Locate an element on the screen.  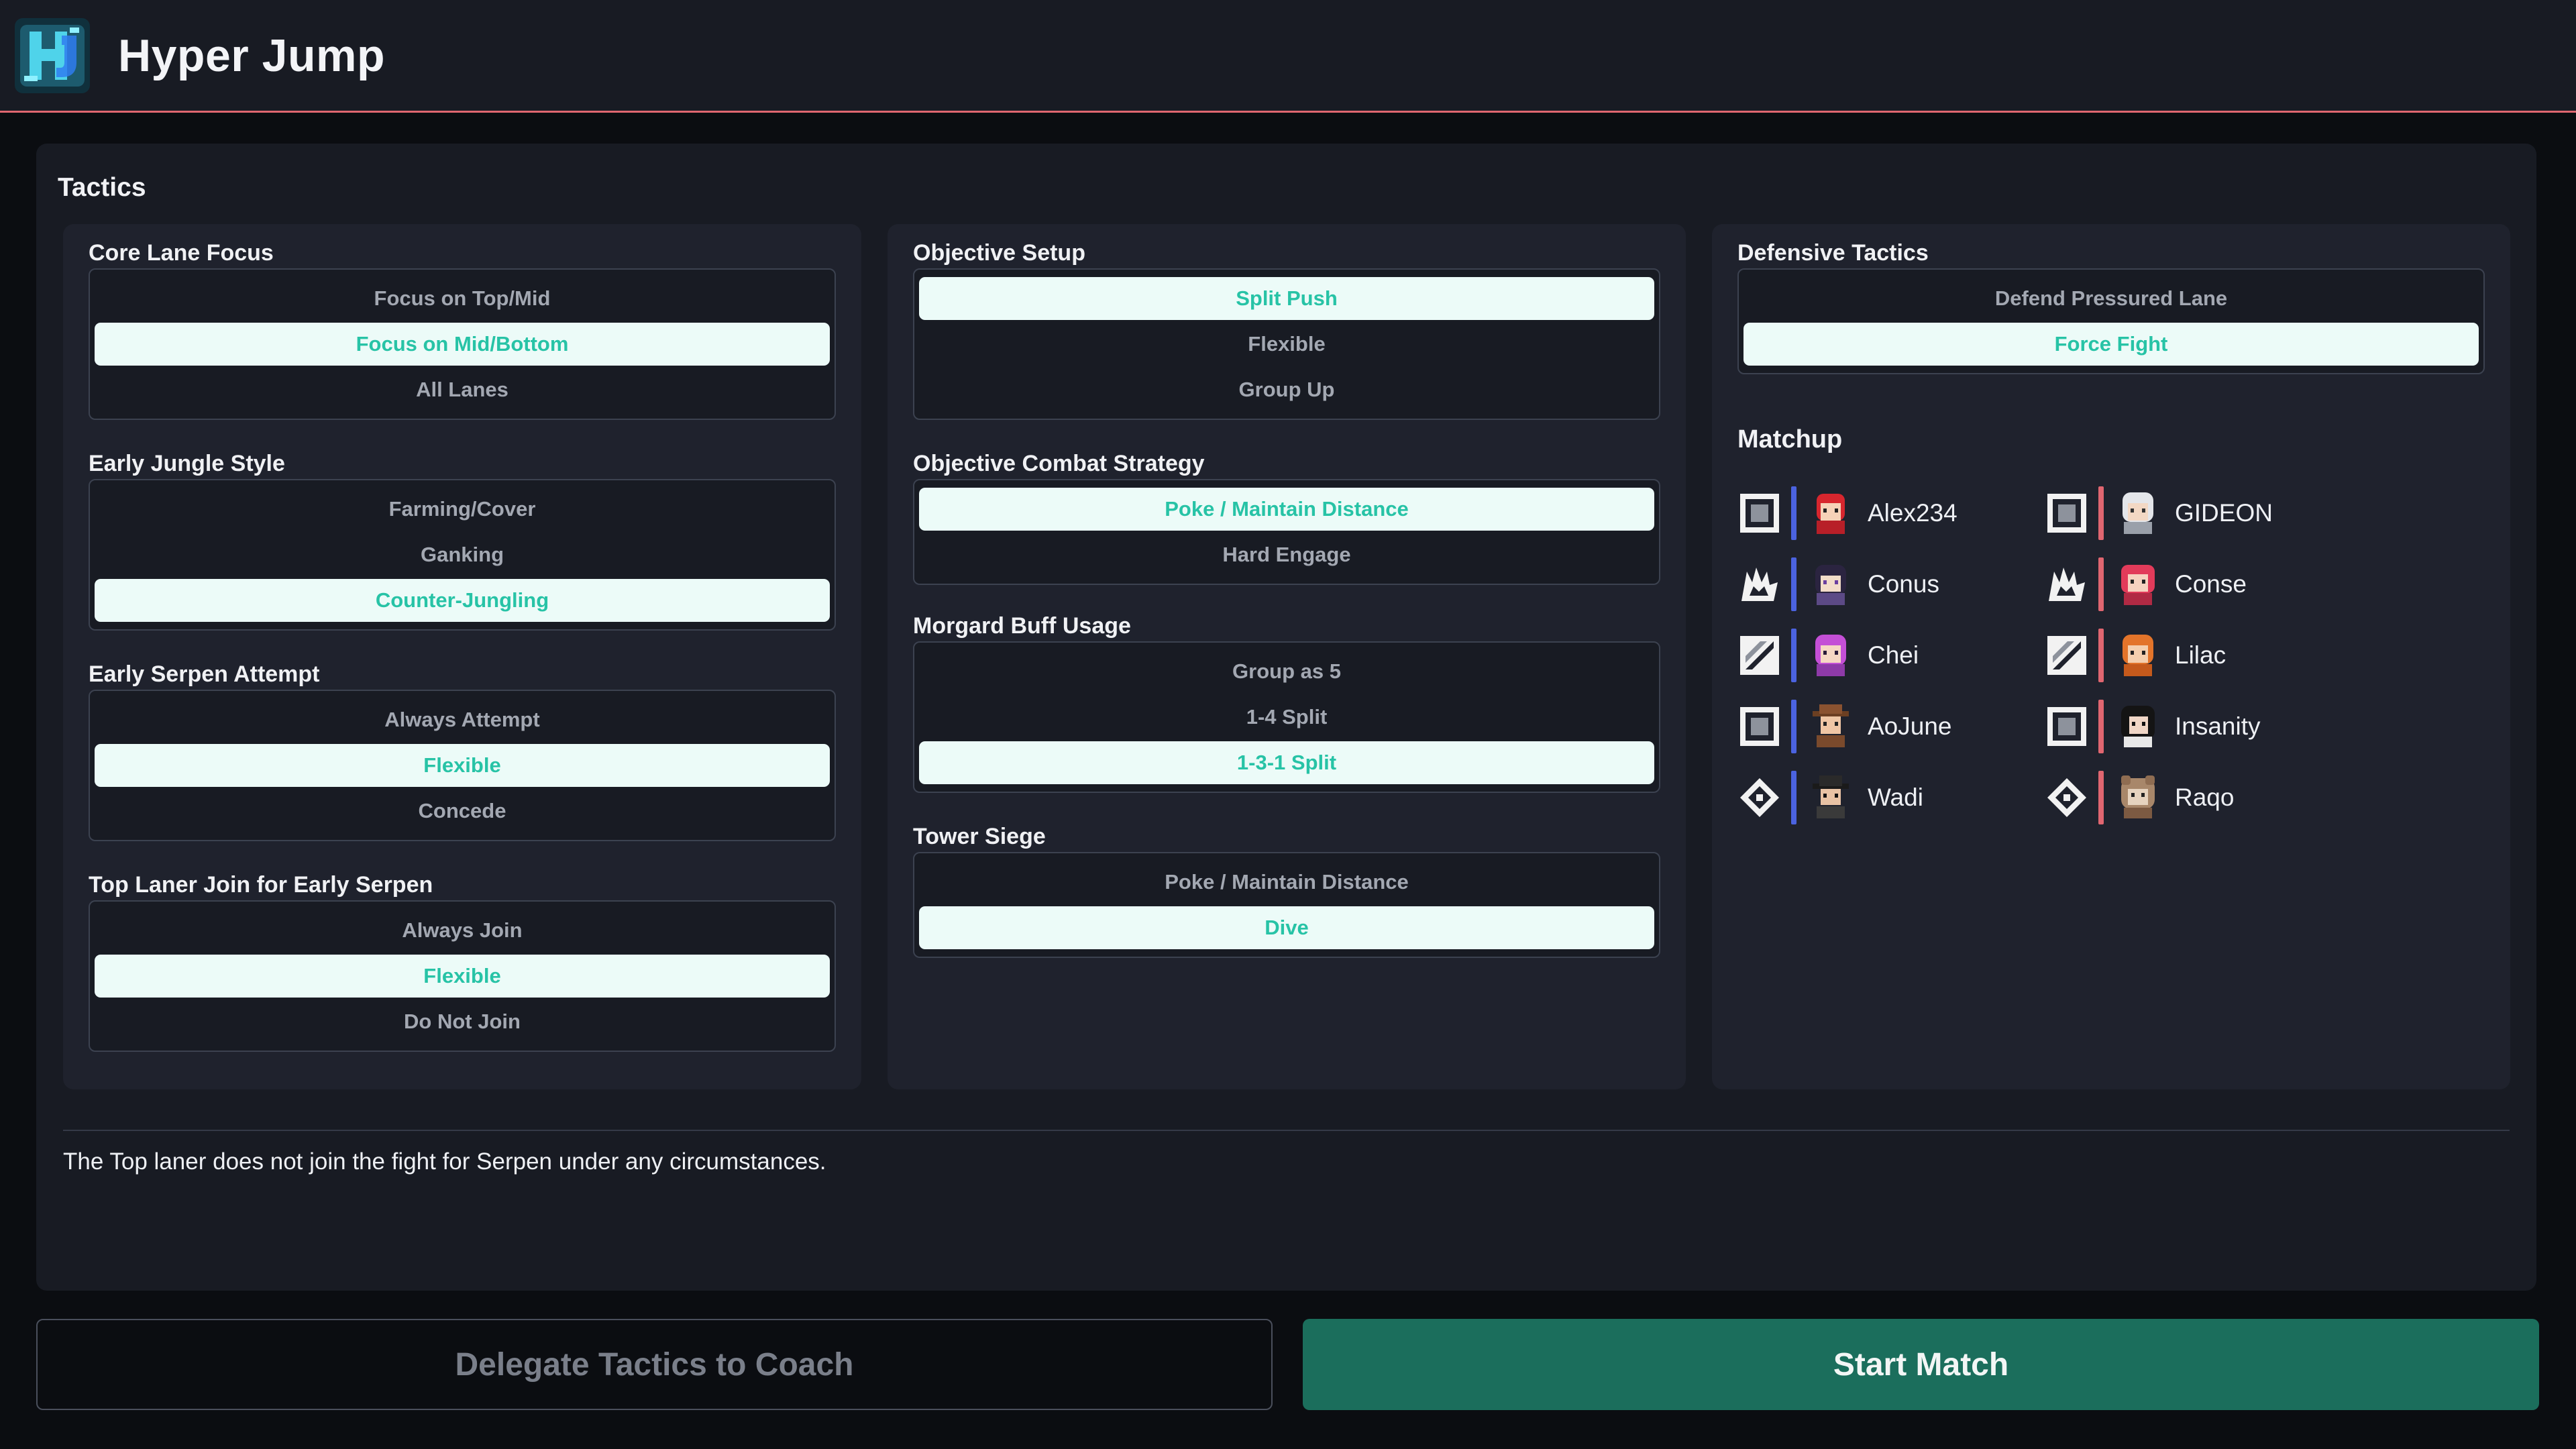
group-title: Objective Combat Strategy is located at coordinates (1059, 463).